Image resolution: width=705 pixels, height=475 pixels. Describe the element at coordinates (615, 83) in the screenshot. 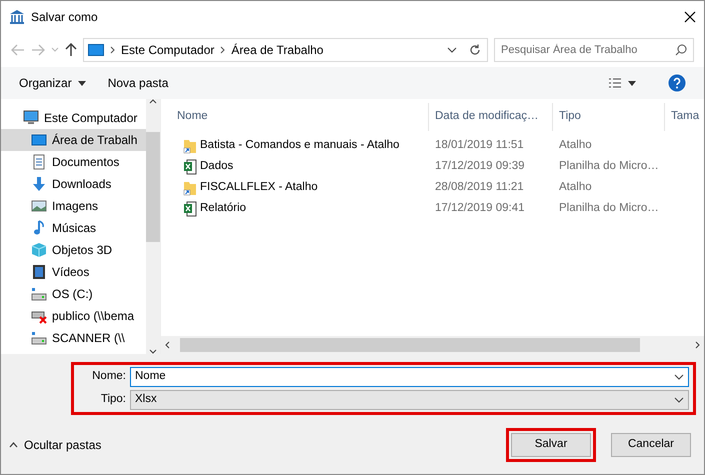

I see `list-view-icon` at that location.